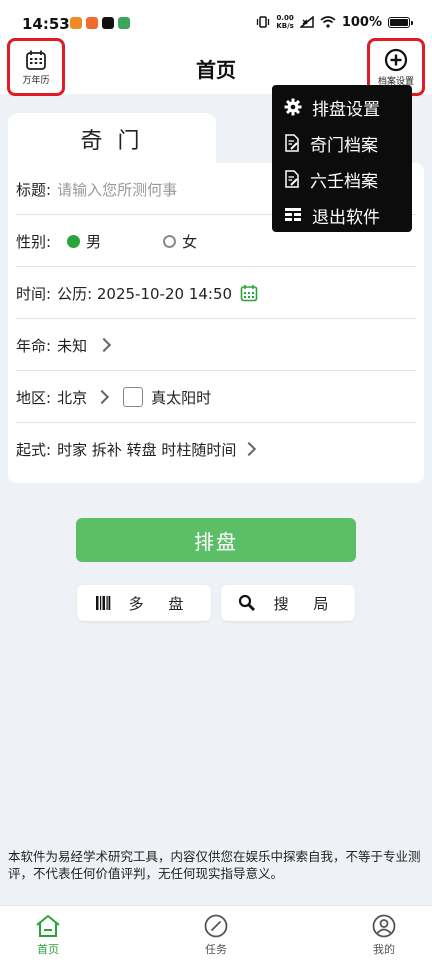 The image size is (432, 964). Describe the element at coordinates (342, 107) in the screenshot. I see `menu-item-layout-settings: 排盘设置` at that location.